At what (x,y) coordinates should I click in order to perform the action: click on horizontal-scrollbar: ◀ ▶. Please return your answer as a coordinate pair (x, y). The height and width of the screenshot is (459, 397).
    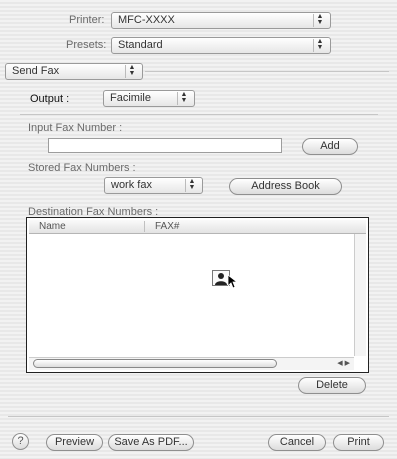
    Looking at the image, I should click on (191, 363).